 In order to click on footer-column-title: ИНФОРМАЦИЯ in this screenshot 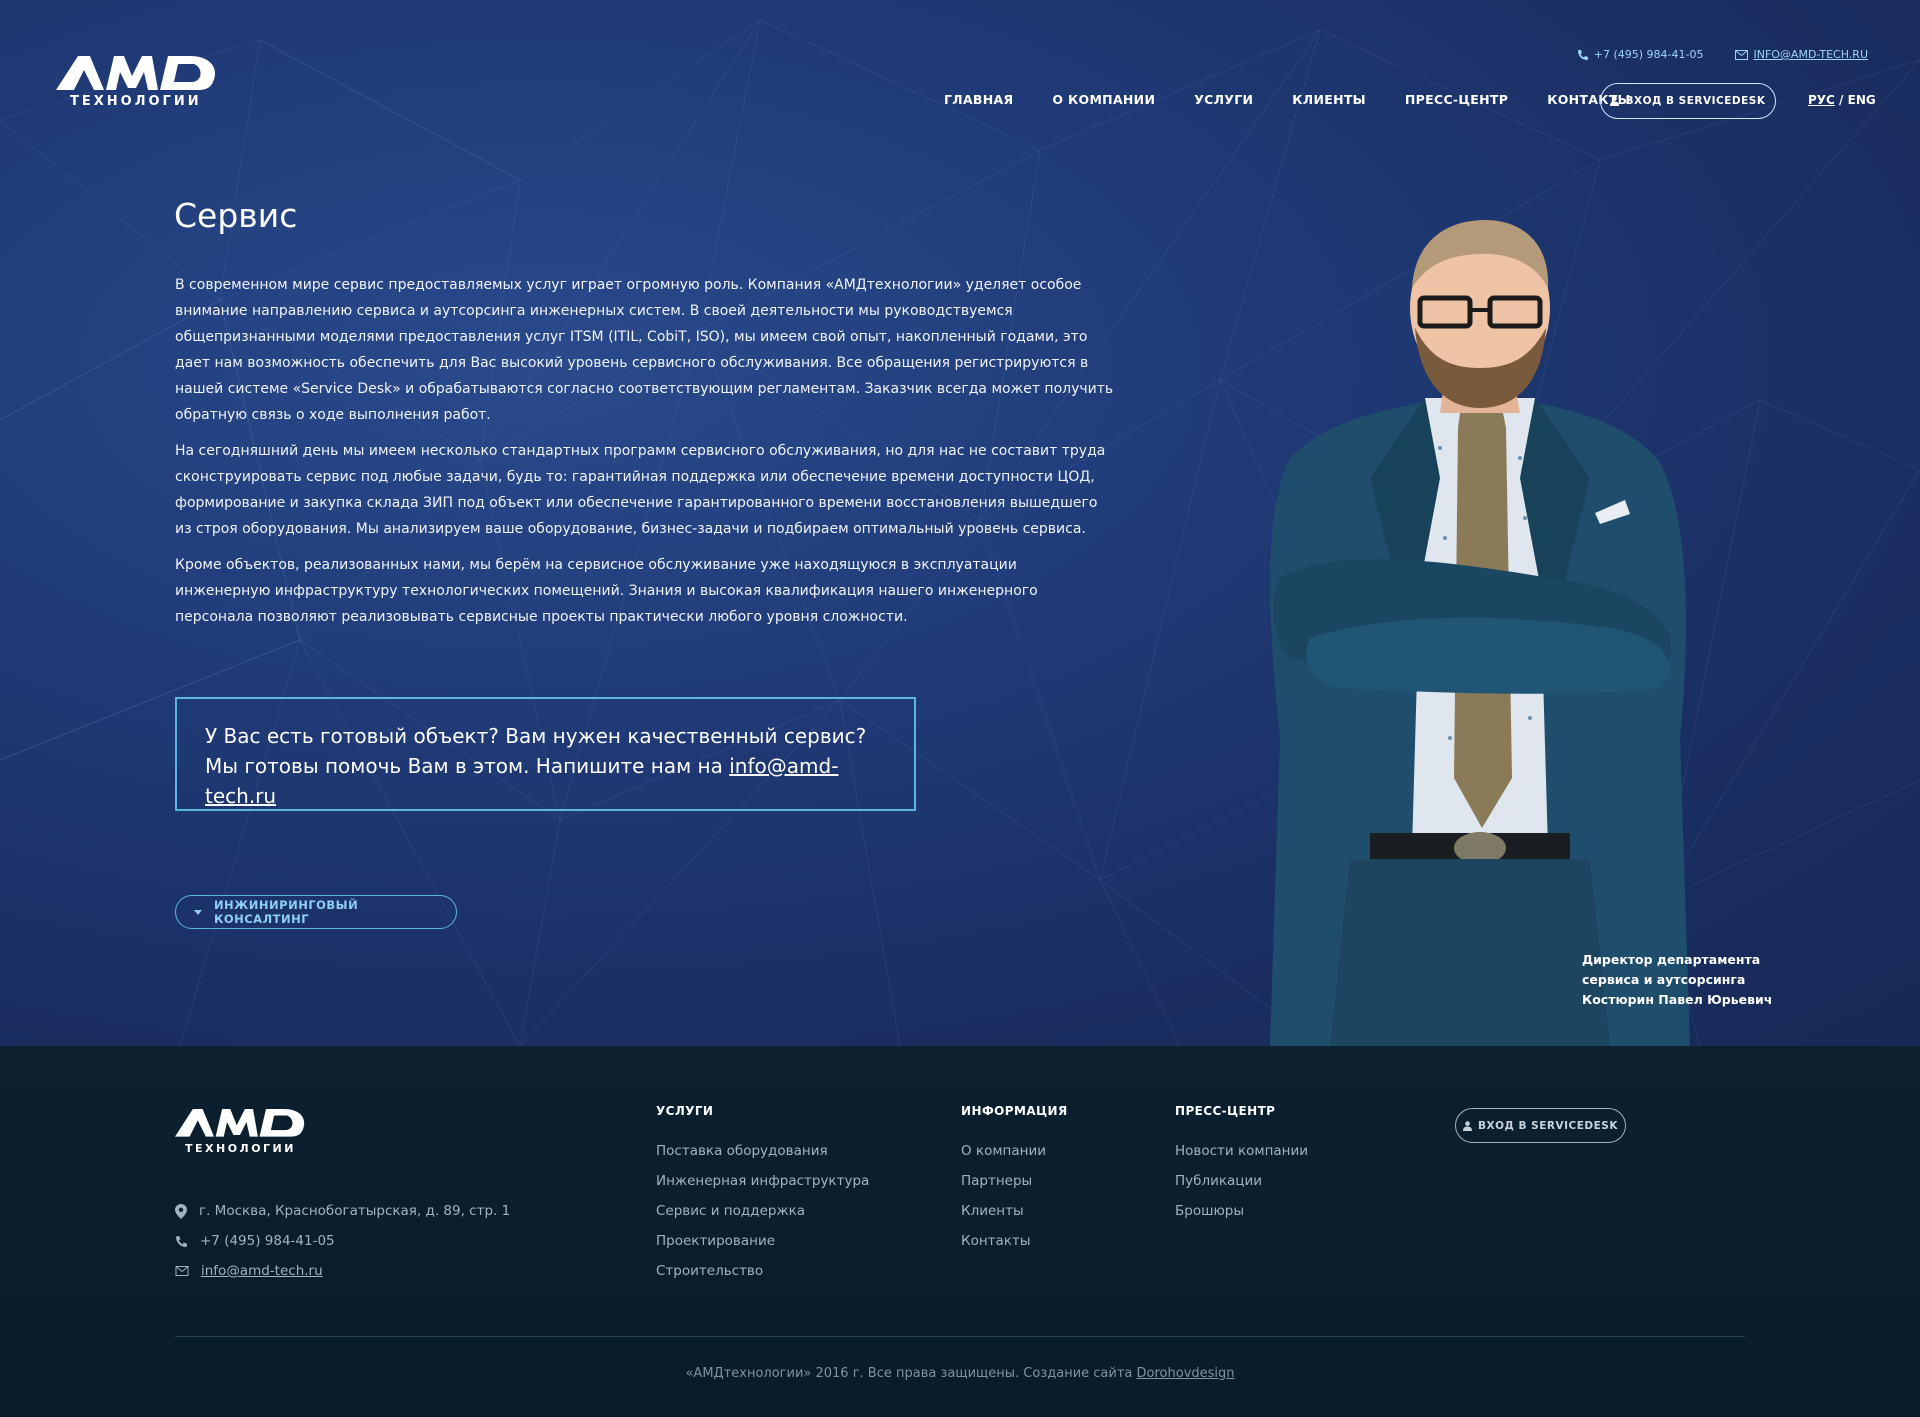, I will do `click(1014, 1111)`.